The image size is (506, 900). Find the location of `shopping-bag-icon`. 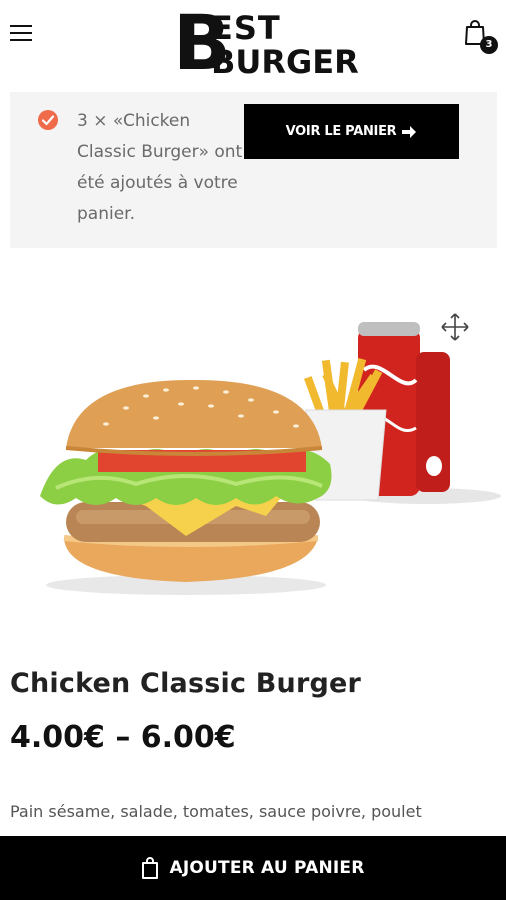

shopping-bag-icon is located at coordinates (150, 868).